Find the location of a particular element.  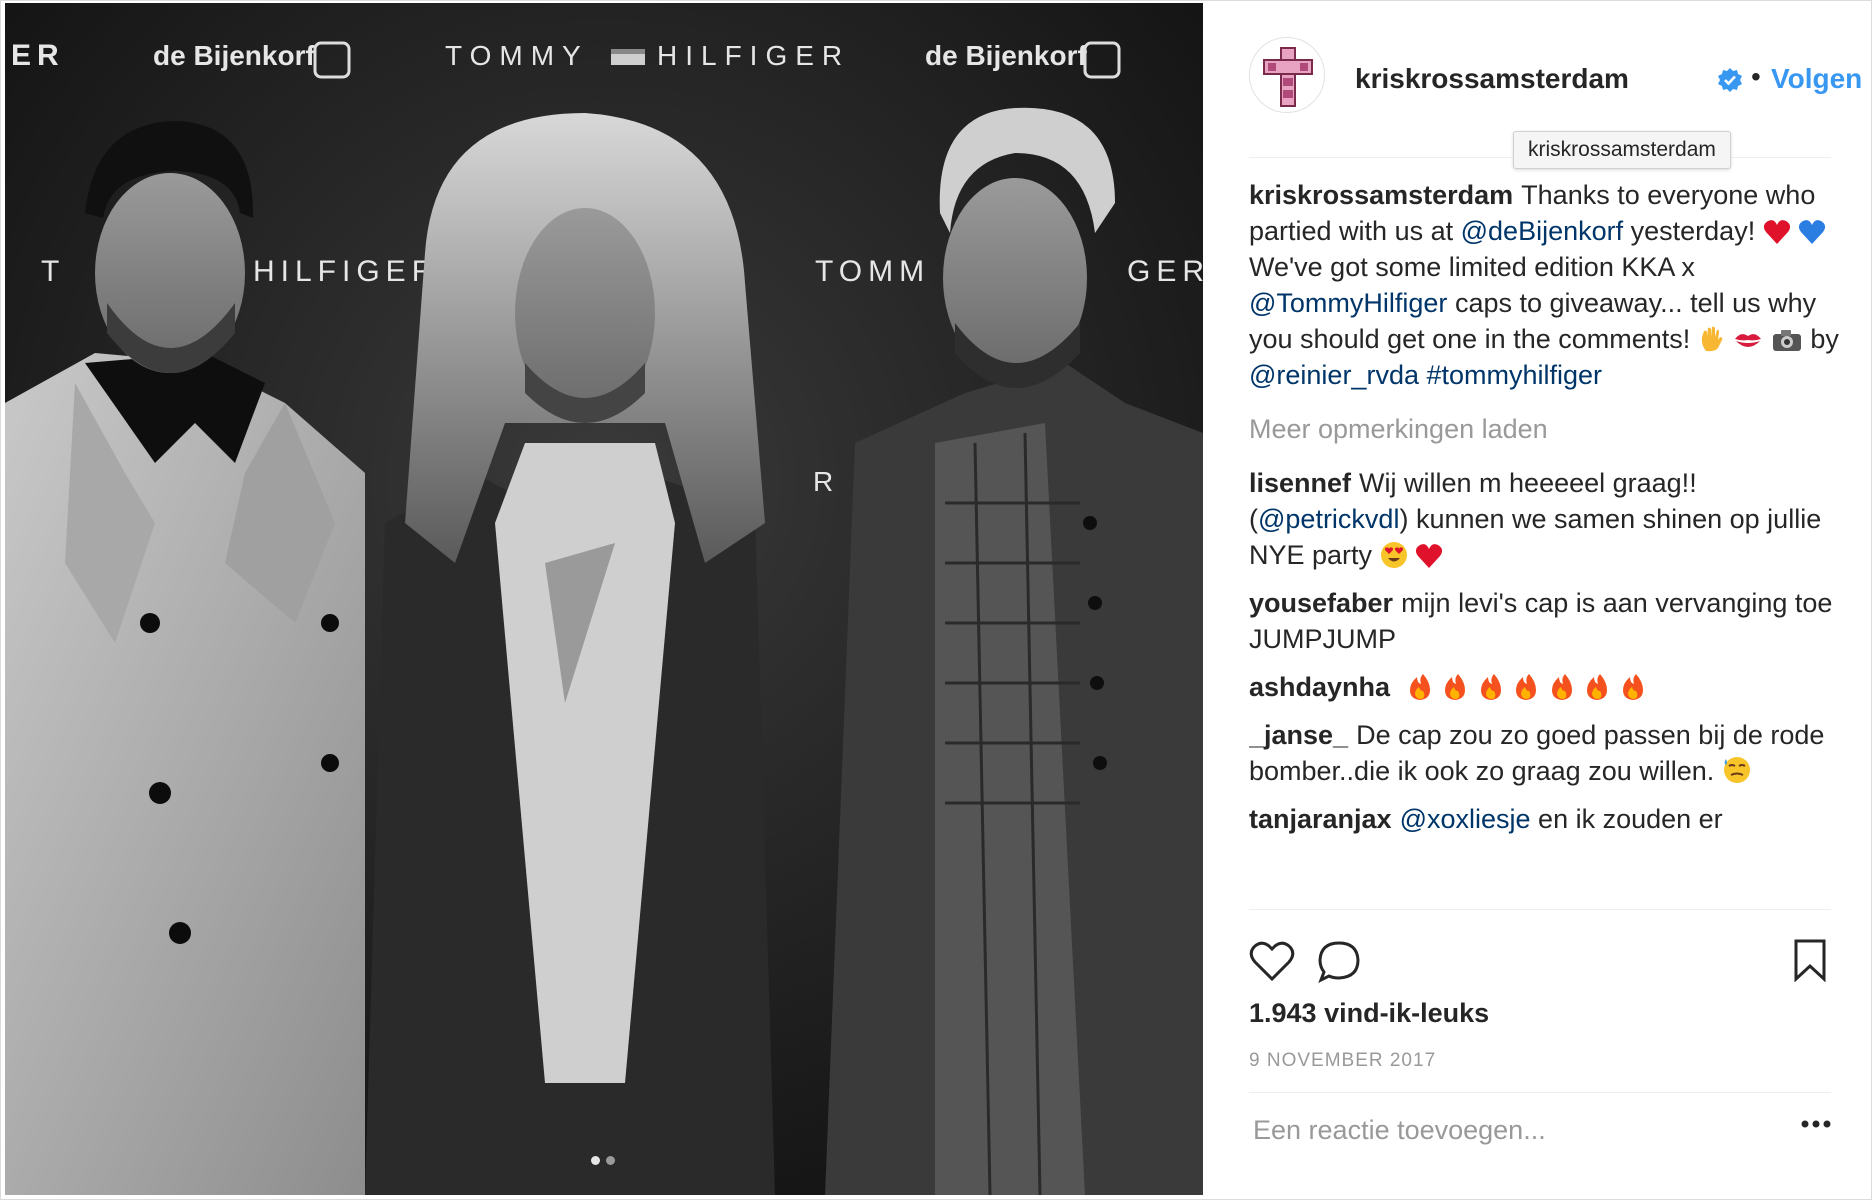

profile-avatar is located at coordinates (1287, 75).